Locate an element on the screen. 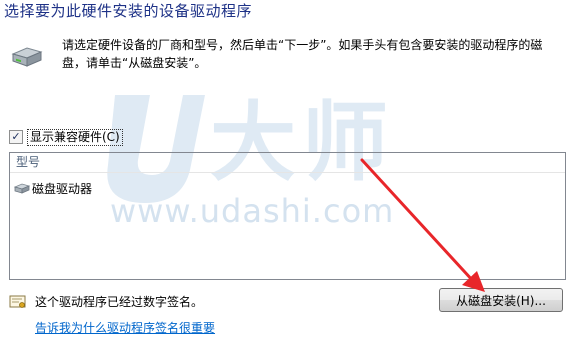 This screenshot has width=573, height=339. model-column-header: 型号 is located at coordinates (287, 163).